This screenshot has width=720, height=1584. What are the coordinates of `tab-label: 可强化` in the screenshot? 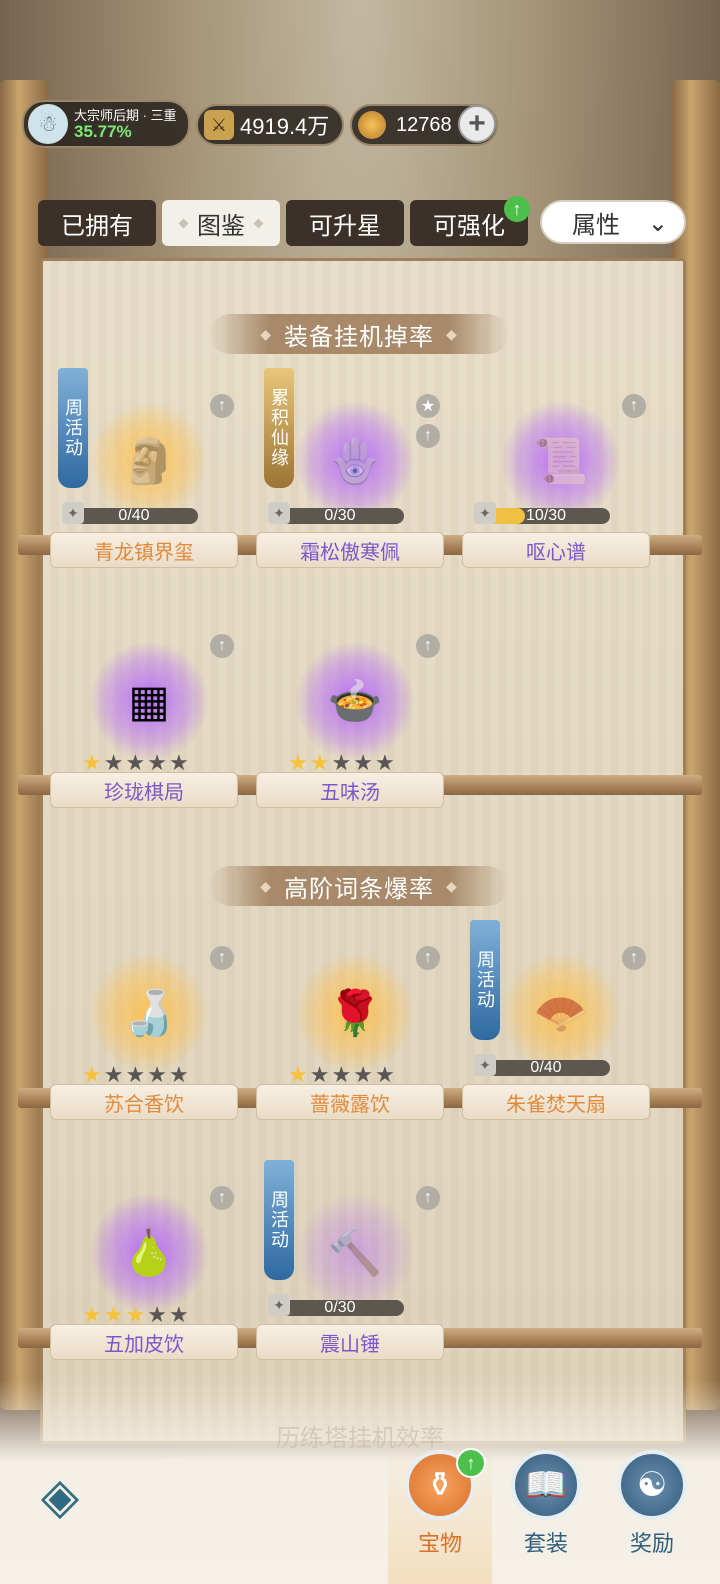 It's located at (469, 226).